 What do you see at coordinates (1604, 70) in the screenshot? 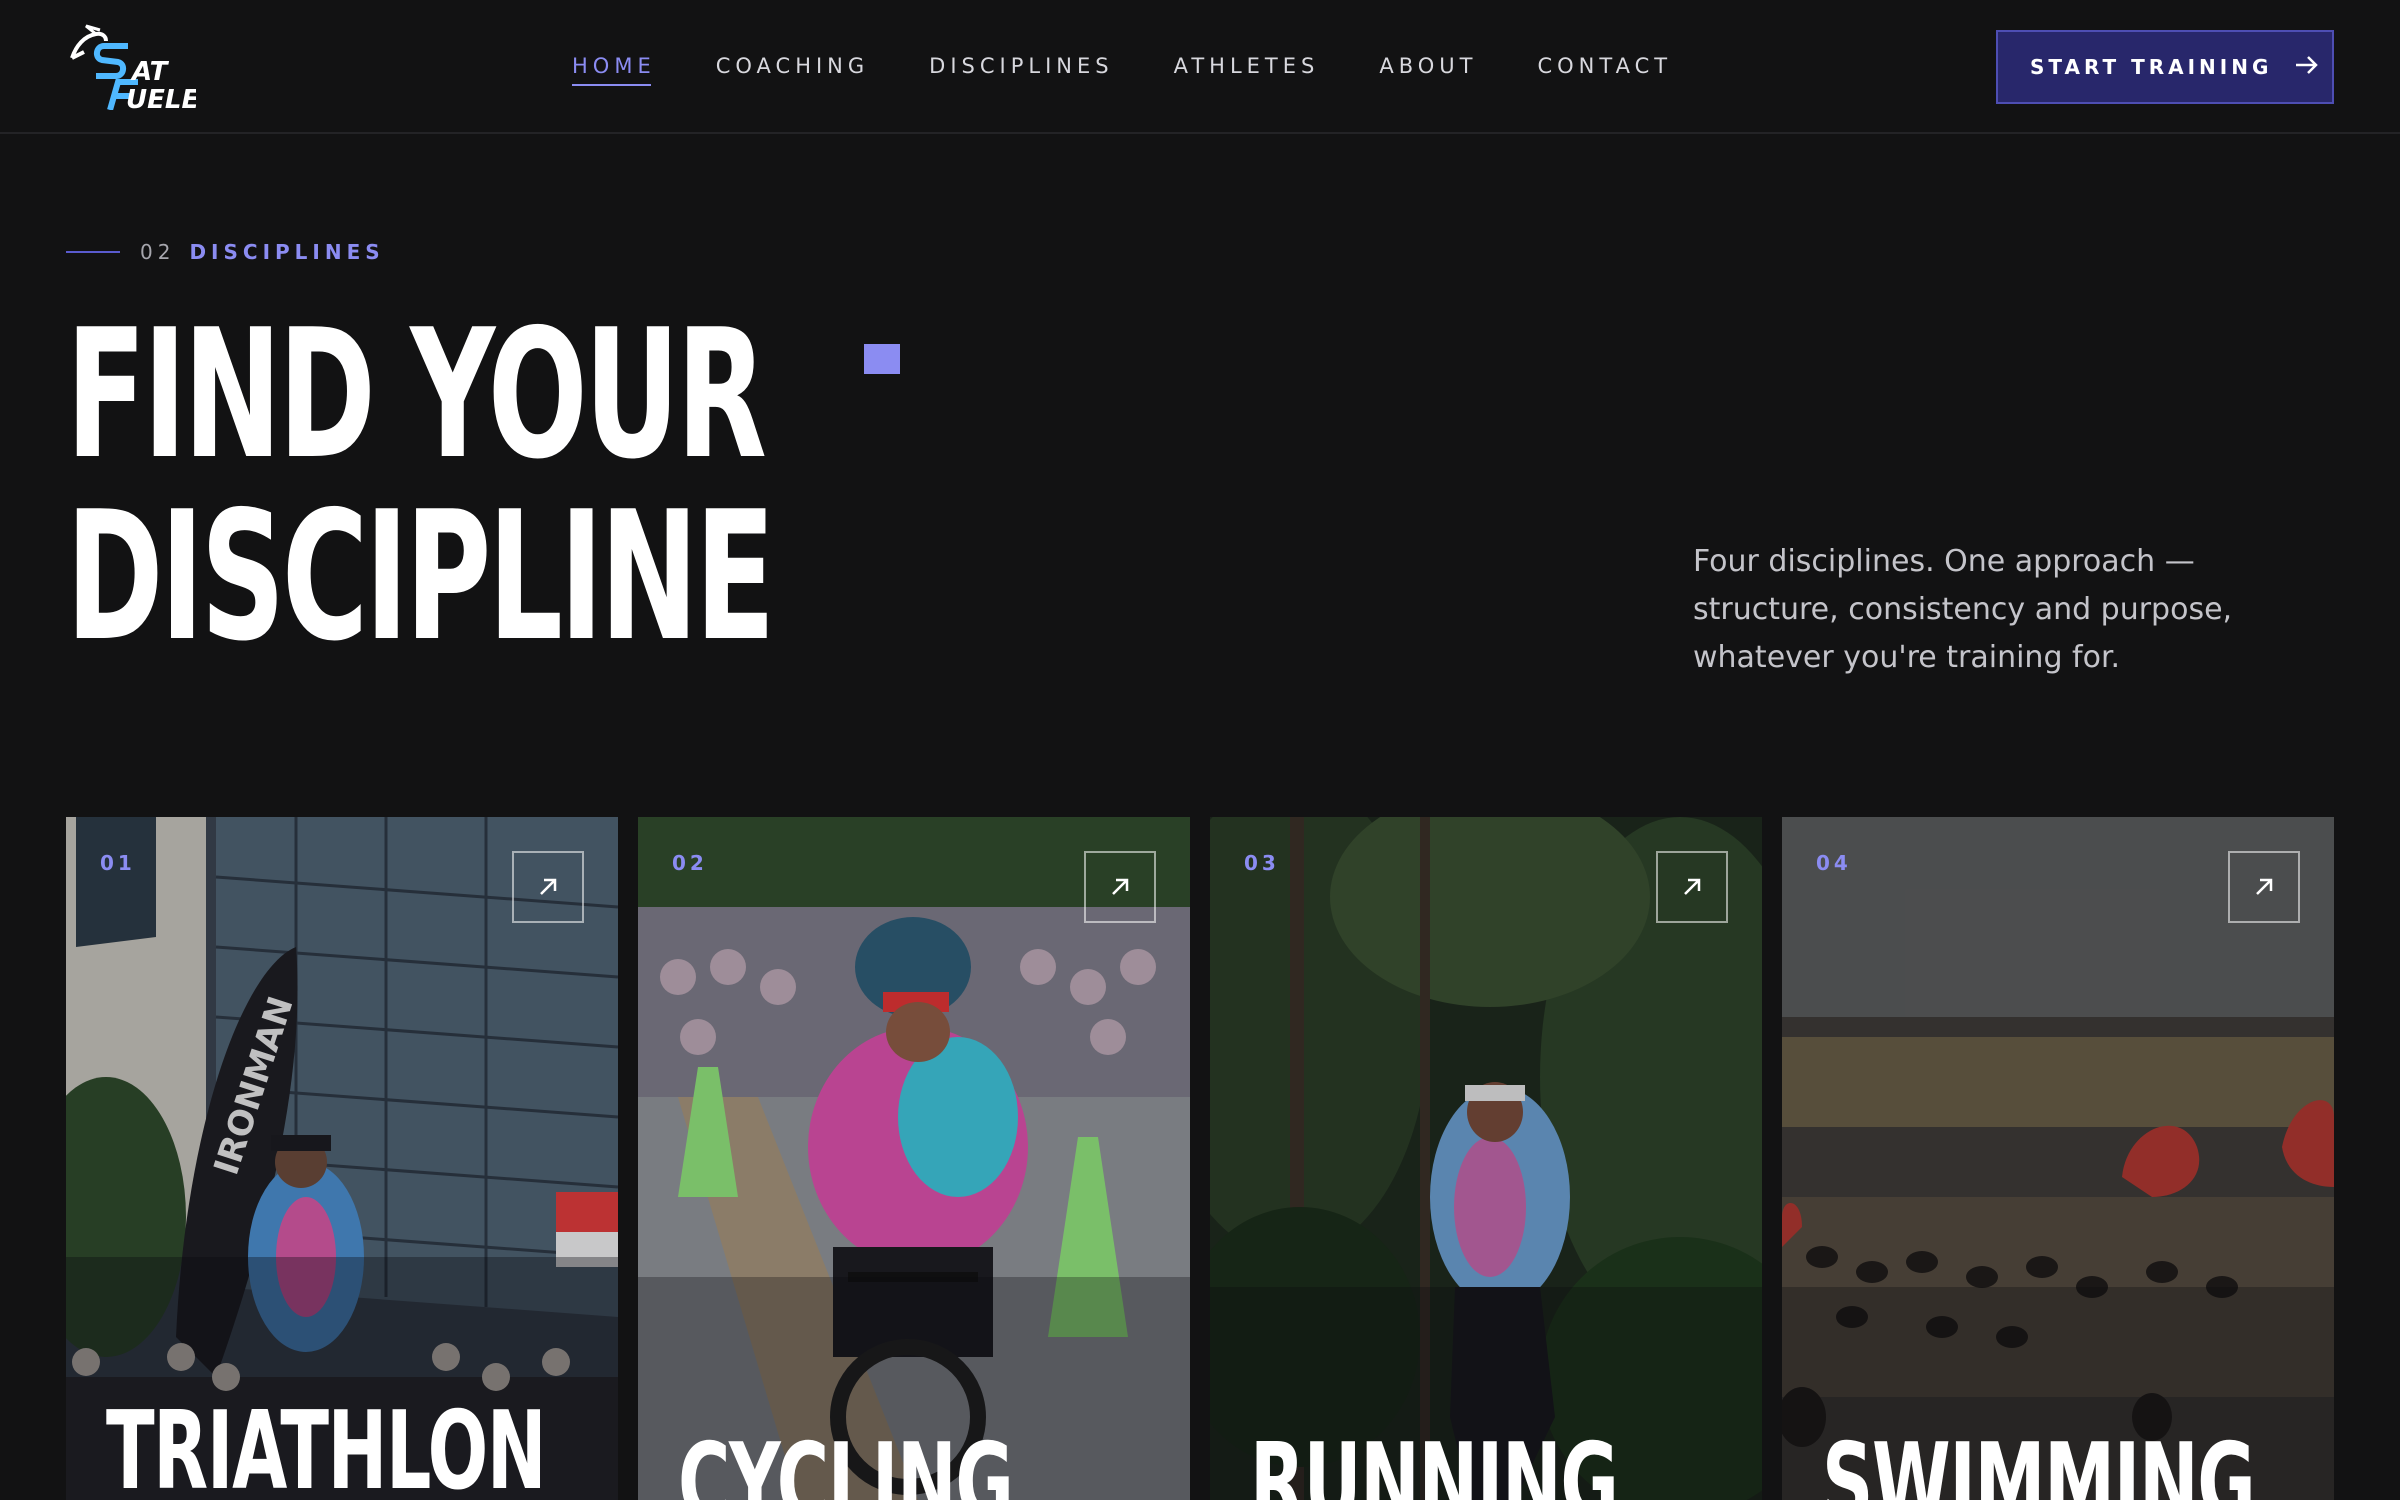
I see `nav-item-contact: CONTACT` at bounding box center [1604, 70].